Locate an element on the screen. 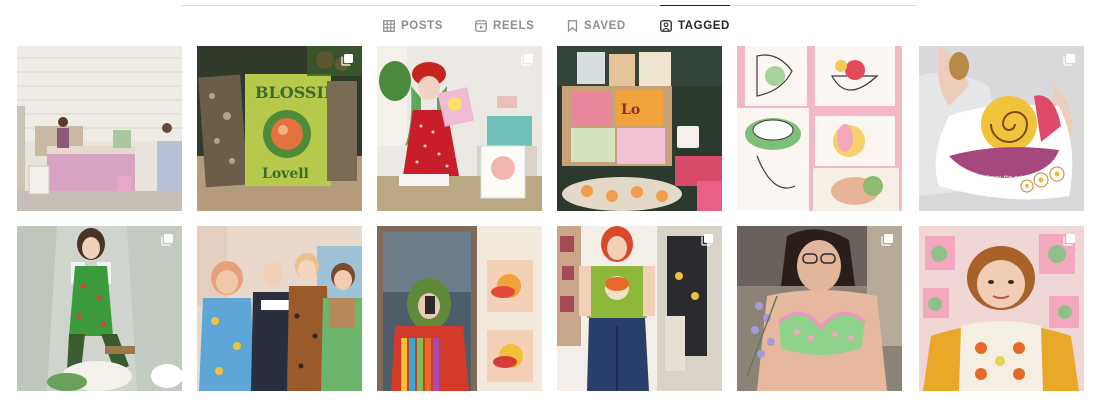 This screenshot has height=410, width=1100. tagged-icon is located at coordinates (666, 26).